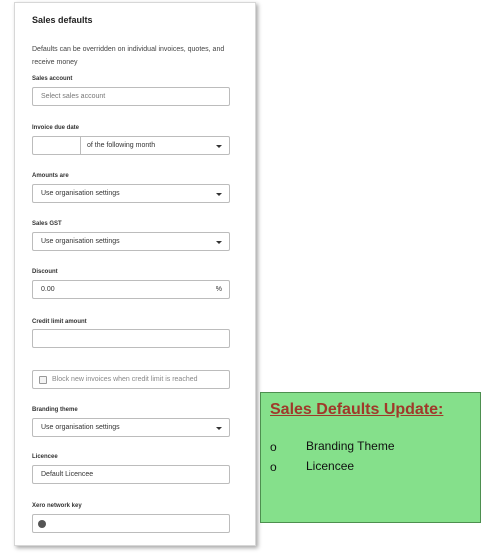  Describe the element at coordinates (43, 380) in the screenshot. I see `block-invoices-checkbox` at that location.